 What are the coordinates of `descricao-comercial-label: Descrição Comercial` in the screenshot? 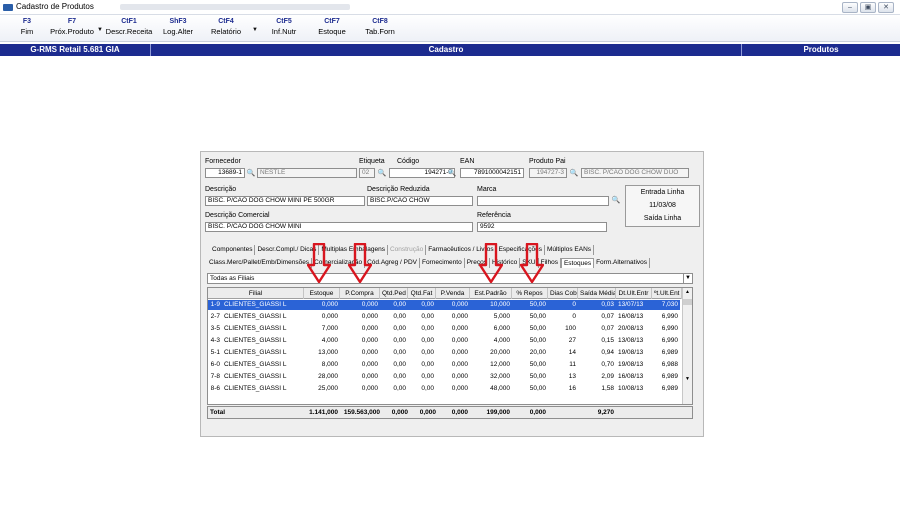 It's located at (237, 215).